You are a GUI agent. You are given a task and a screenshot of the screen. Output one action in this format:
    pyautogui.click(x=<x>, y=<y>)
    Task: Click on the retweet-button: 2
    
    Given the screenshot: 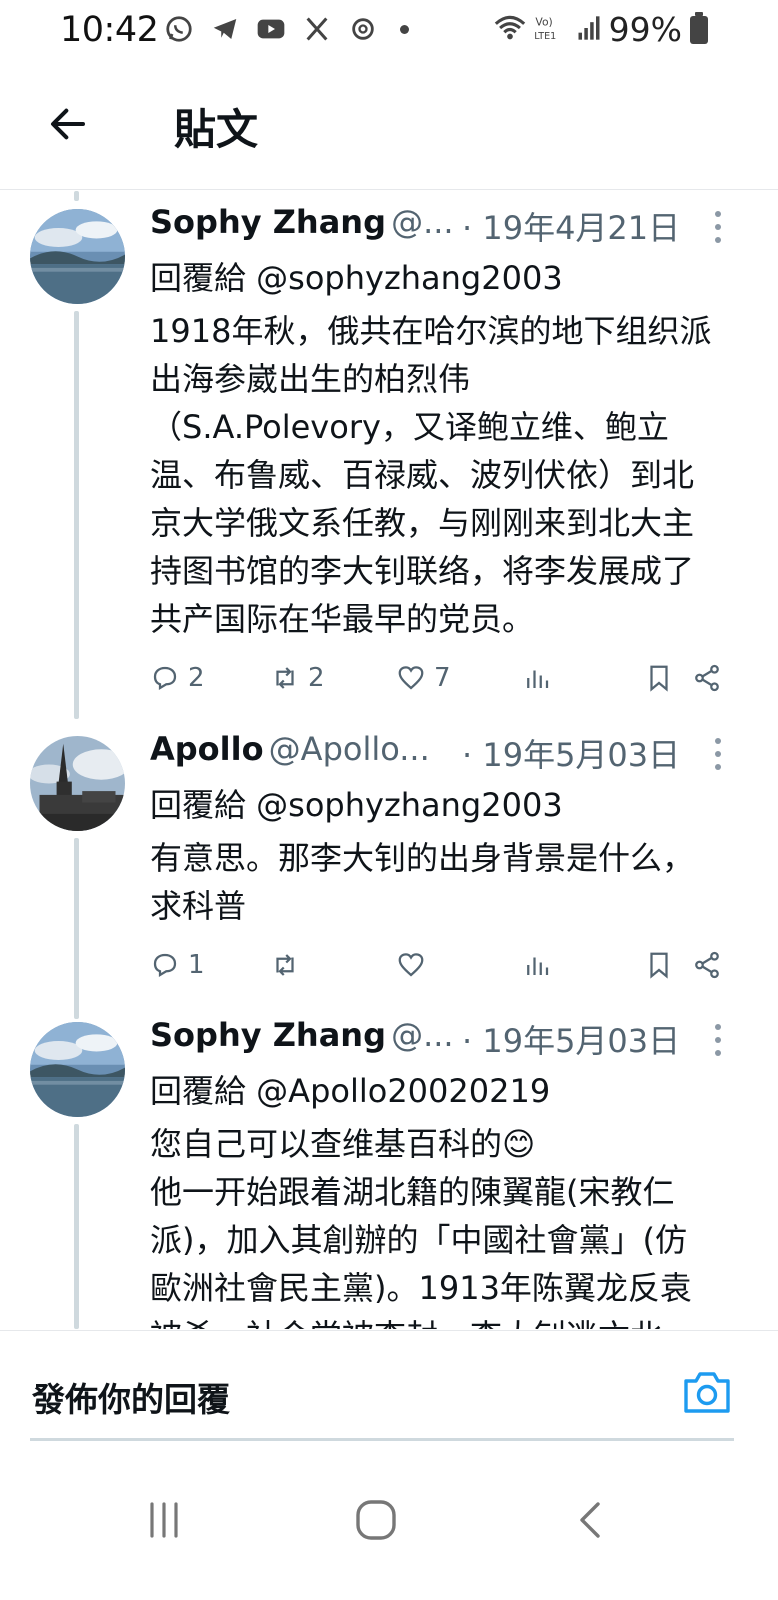 What is the action you would take?
    pyautogui.click(x=297, y=678)
    